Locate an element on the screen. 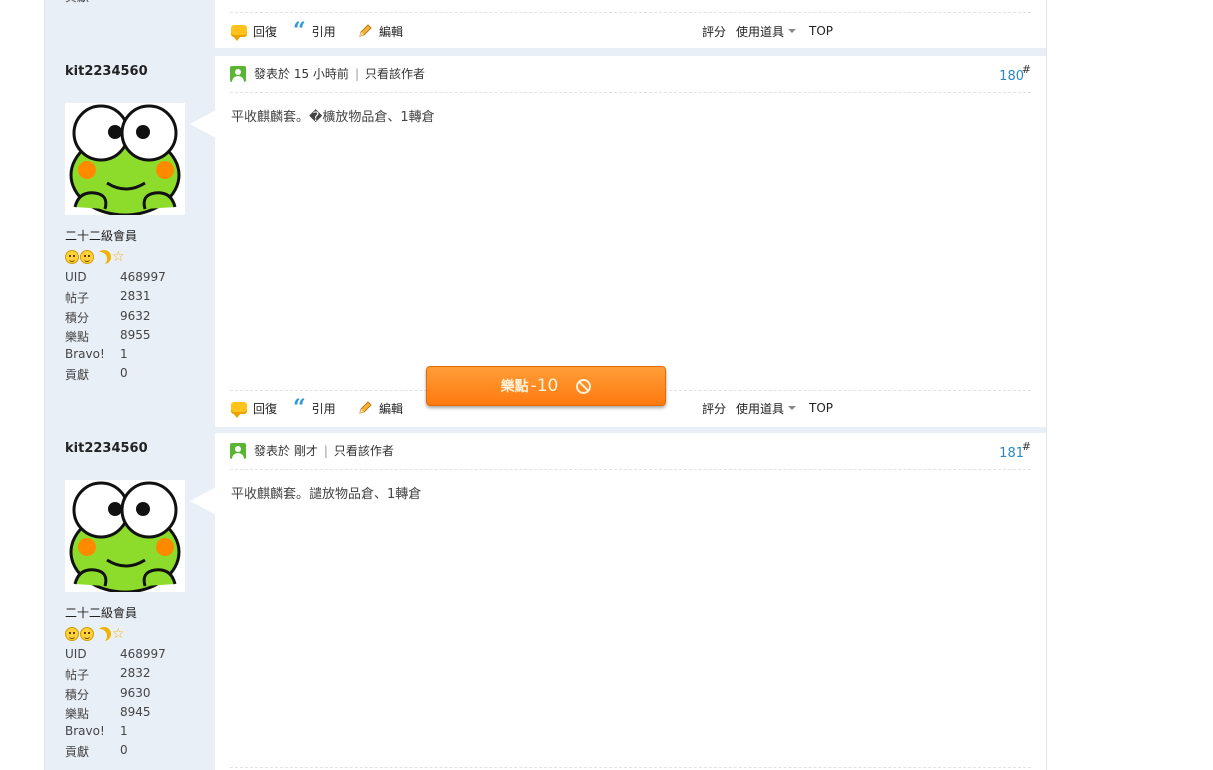  post-message: 平收麒麟套。譴放物品倉、1轉倉 is located at coordinates (326, 494).